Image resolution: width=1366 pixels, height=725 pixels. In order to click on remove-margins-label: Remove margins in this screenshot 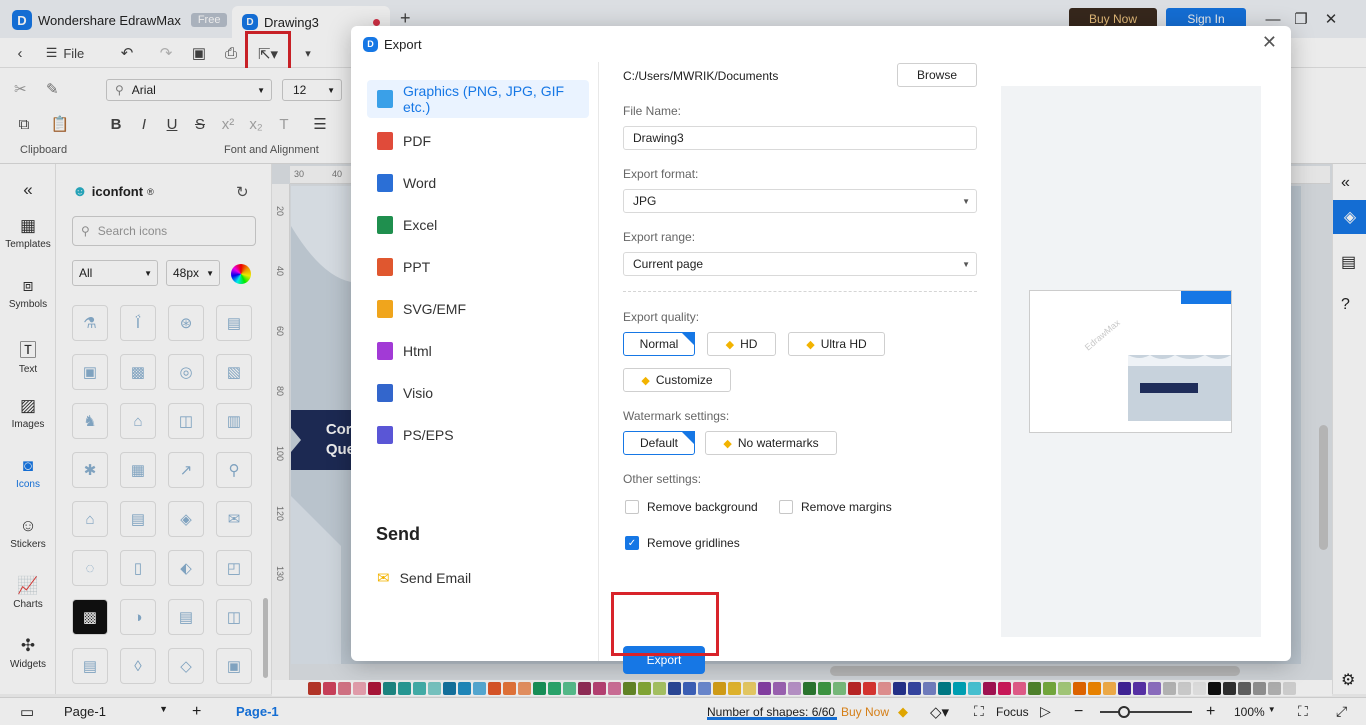, I will do `click(846, 507)`.